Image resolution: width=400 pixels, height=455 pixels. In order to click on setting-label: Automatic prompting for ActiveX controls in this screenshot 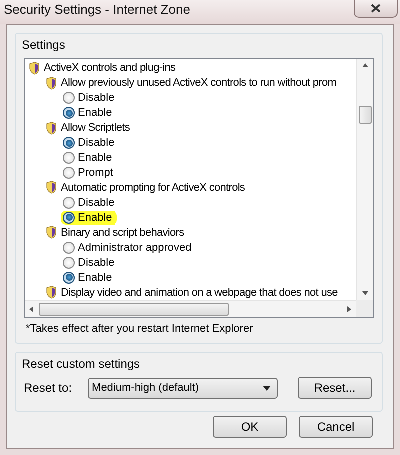, I will do `click(153, 187)`.